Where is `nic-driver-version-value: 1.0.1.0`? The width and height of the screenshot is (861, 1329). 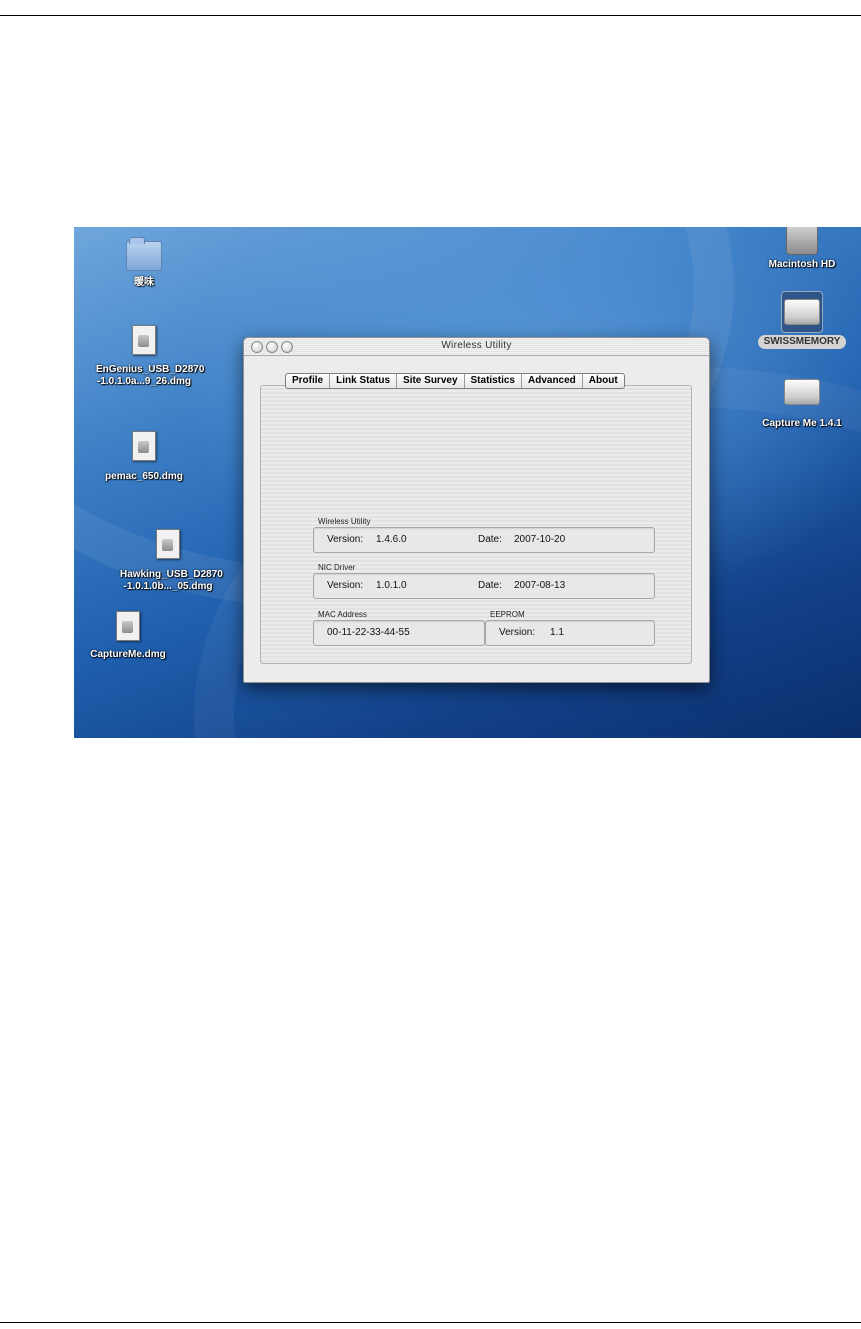 nic-driver-version-value: 1.0.1.0 is located at coordinates (391, 585).